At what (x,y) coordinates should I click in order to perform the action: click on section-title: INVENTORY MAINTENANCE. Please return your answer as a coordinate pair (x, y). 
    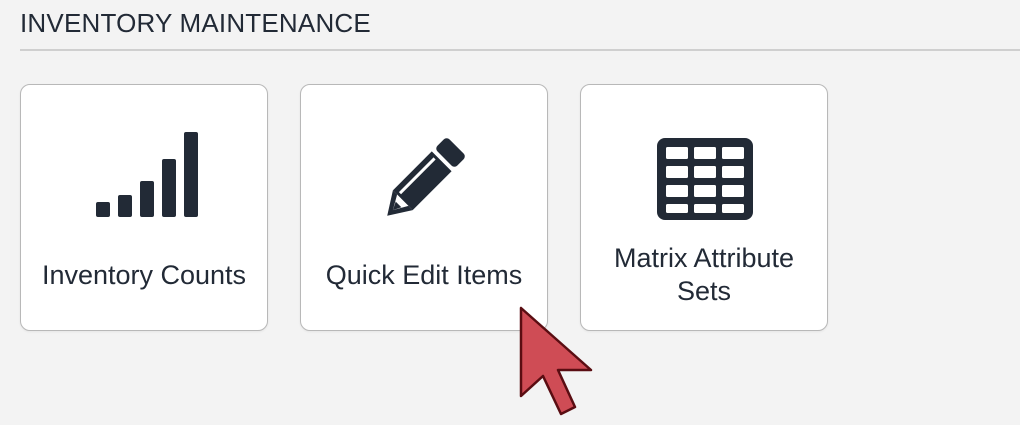
    Looking at the image, I should click on (195, 23).